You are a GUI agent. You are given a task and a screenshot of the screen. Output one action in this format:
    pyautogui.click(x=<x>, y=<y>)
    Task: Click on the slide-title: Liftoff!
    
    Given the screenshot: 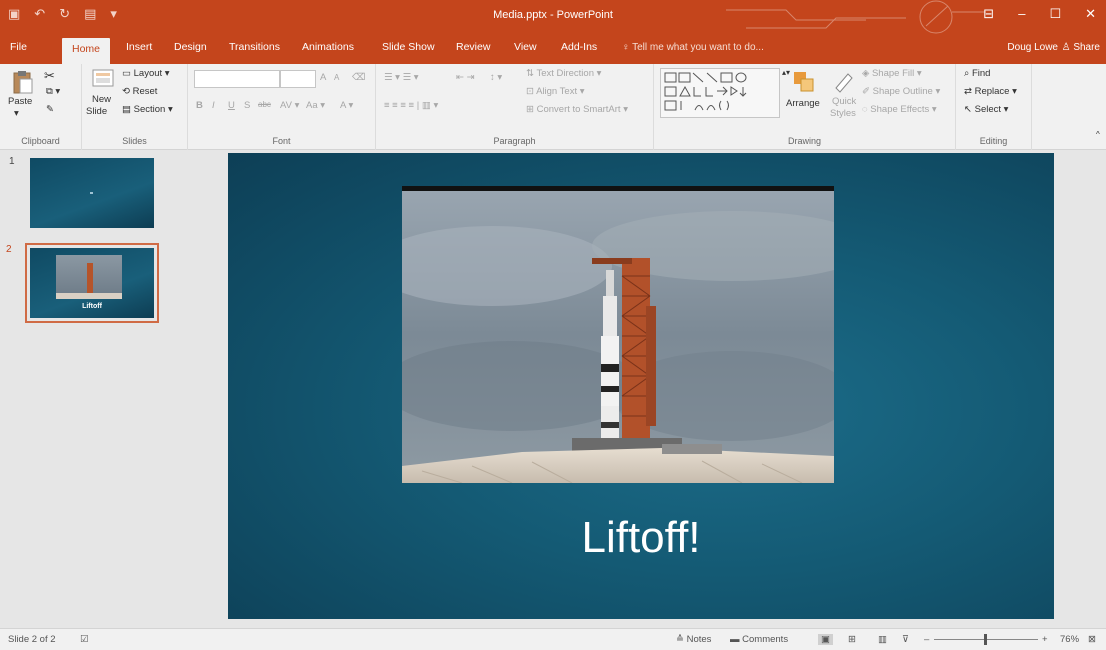 What is the action you would take?
    pyautogui.click(x=641, y=538)
    